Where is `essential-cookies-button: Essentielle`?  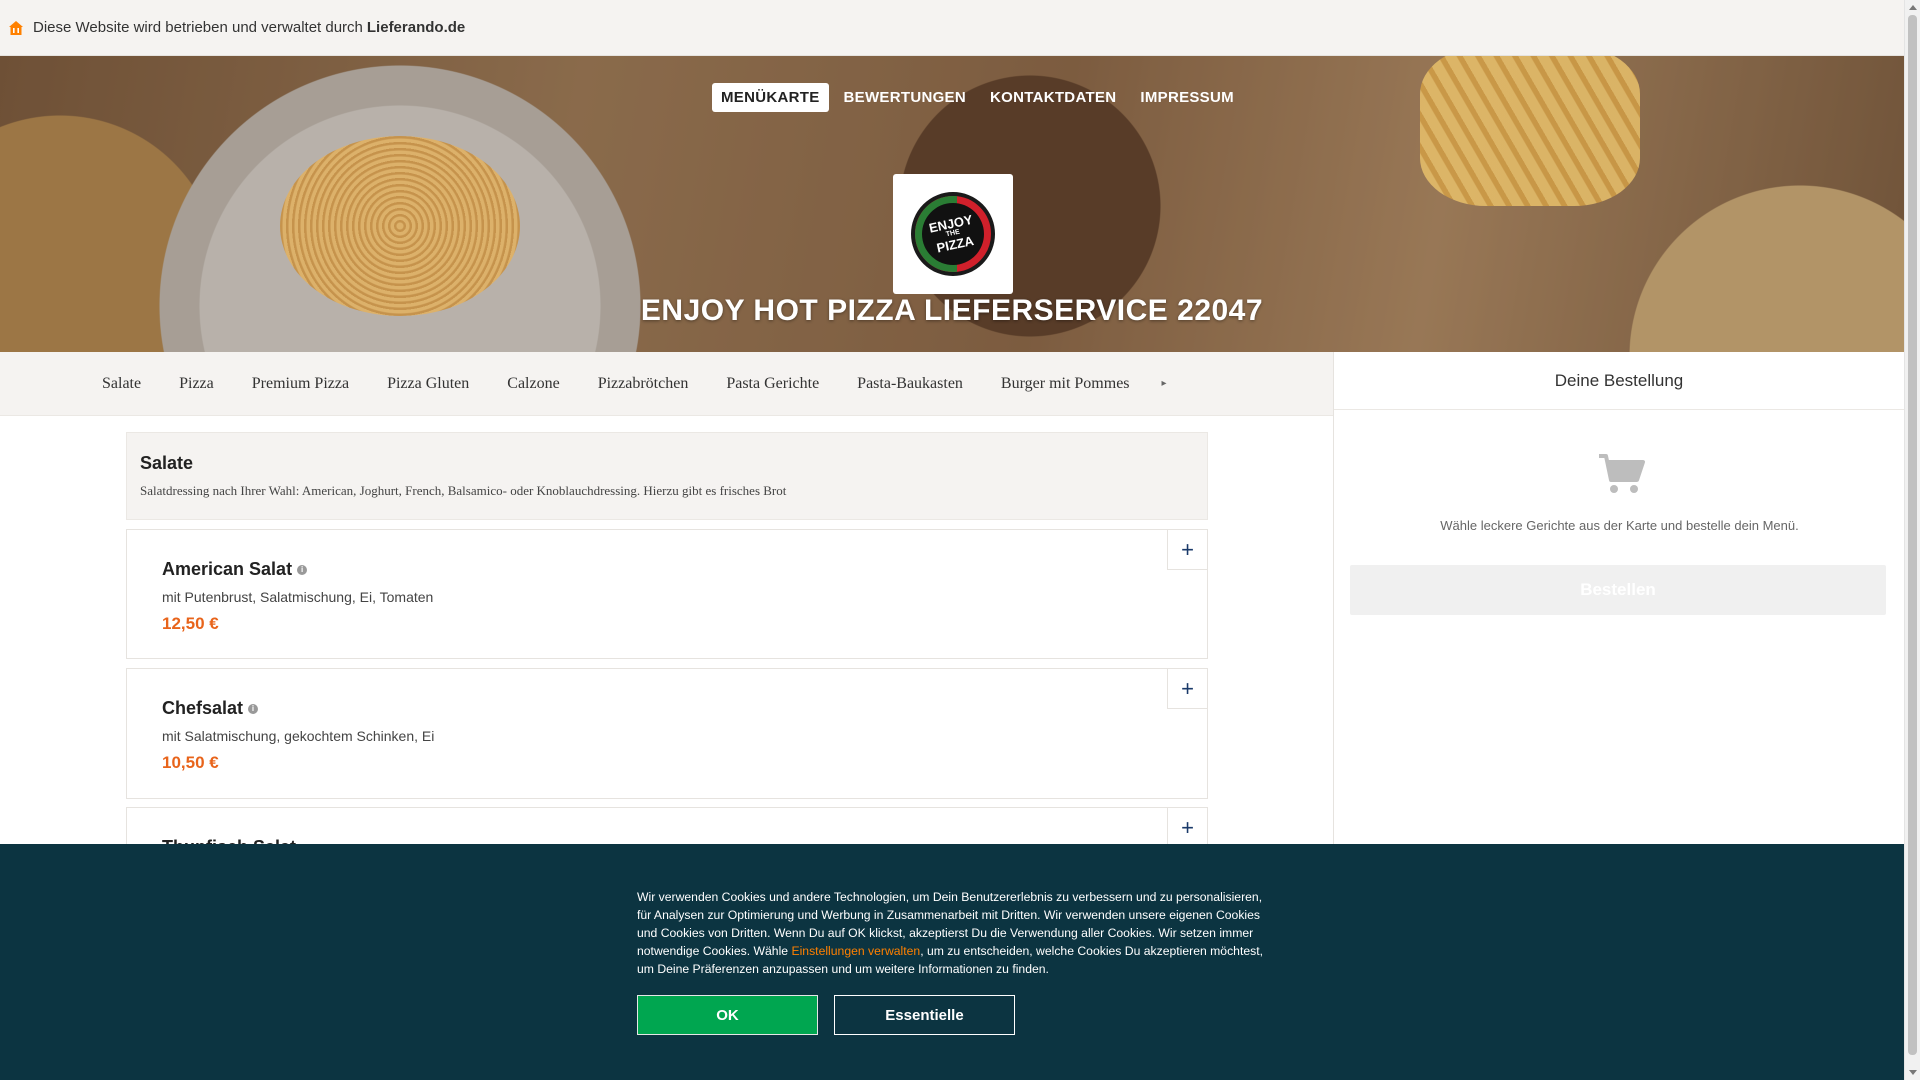 essential-cookies-button: Essentielle is located at coordinates (924, 1015).